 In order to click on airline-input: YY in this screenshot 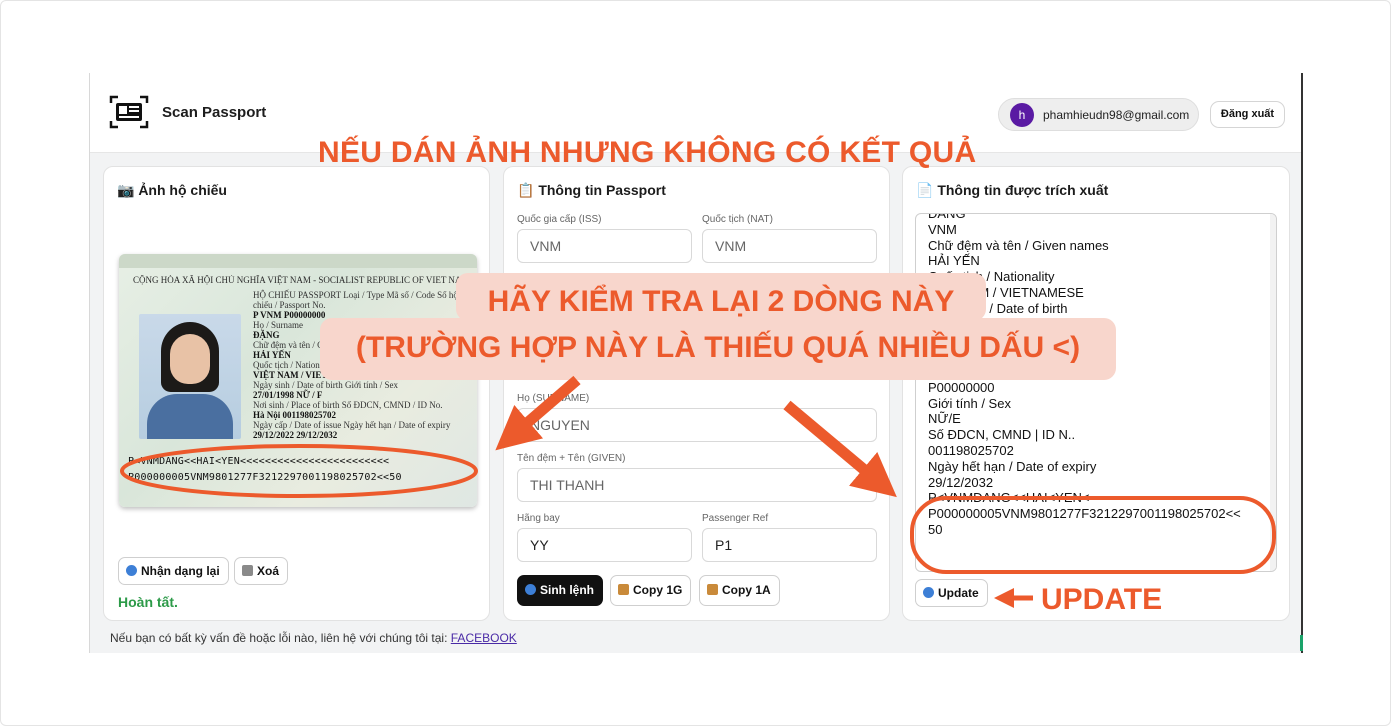, I will do `click(604, 545)`.